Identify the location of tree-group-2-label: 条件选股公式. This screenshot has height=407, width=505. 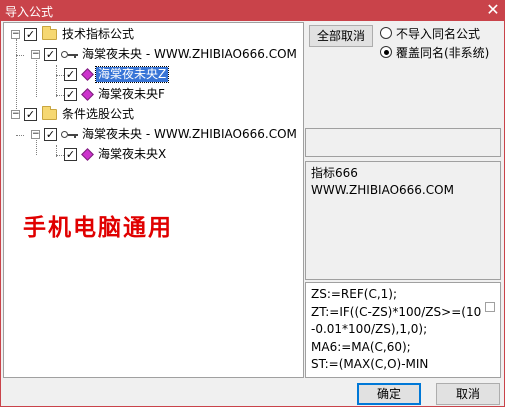
(98, 114).